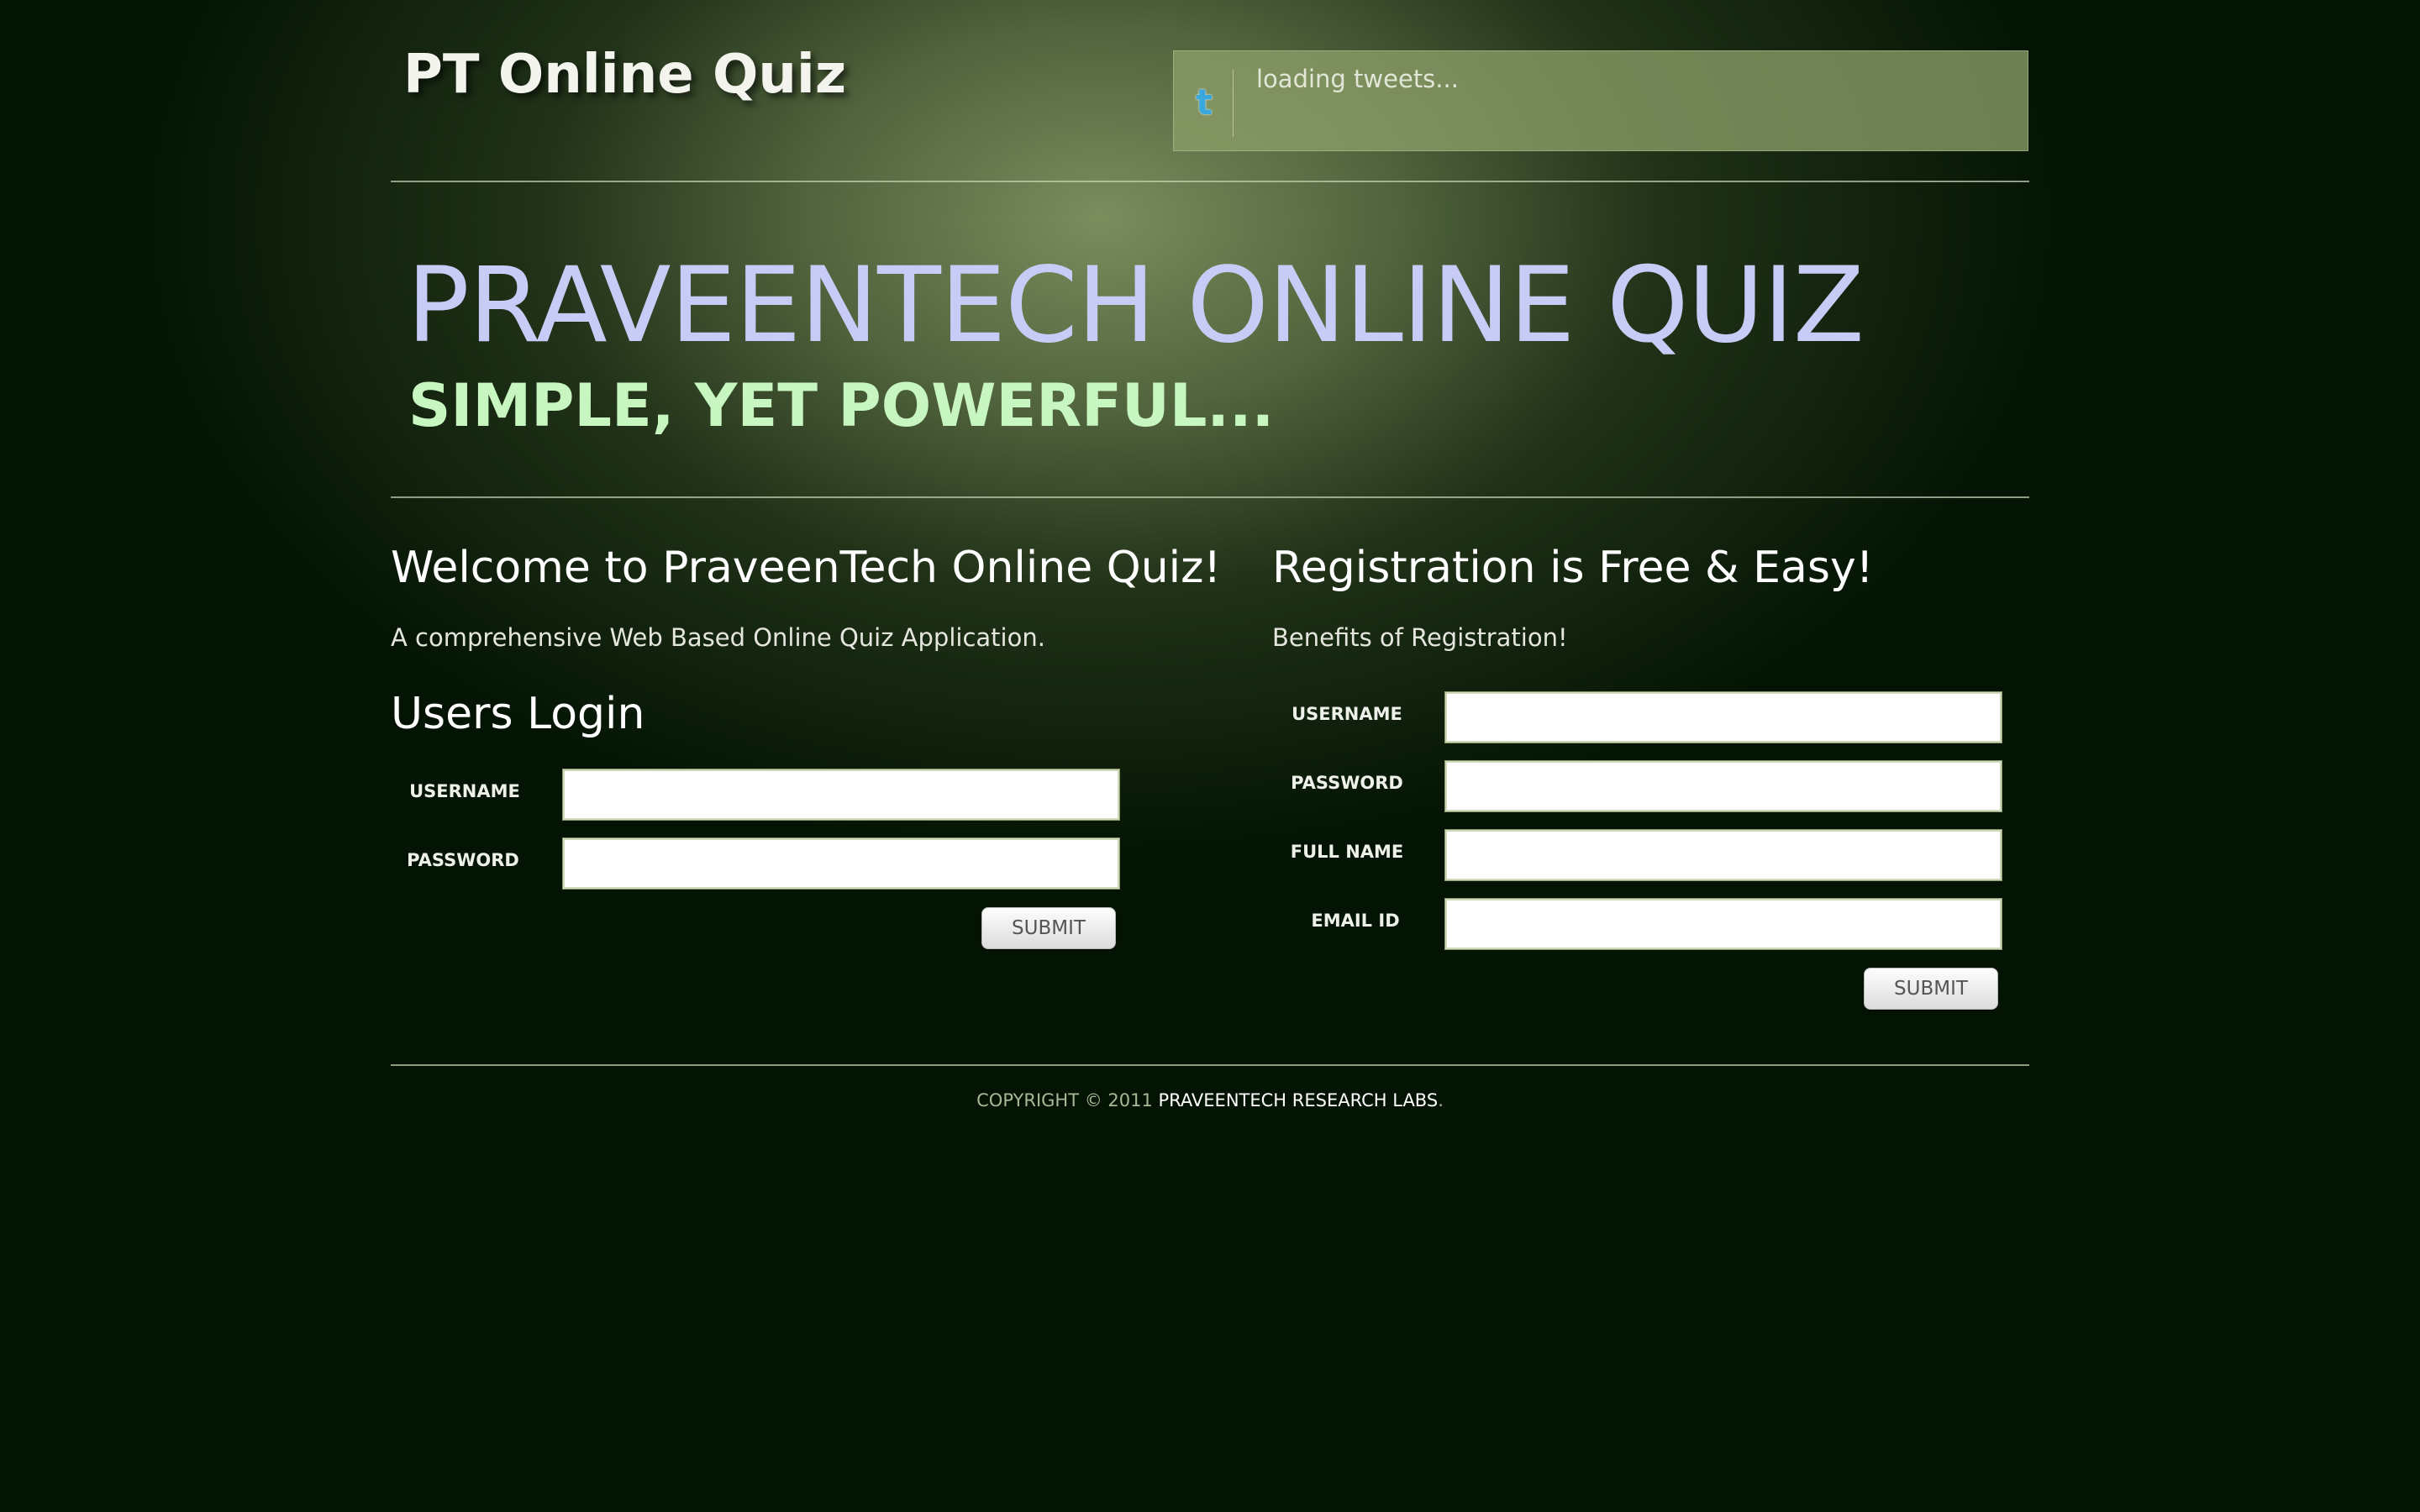  What do you see at coordinates (1347, 783) in the screenshot?
I see `register-password-label: PASSWORD` at bounding box center [1347, 783].